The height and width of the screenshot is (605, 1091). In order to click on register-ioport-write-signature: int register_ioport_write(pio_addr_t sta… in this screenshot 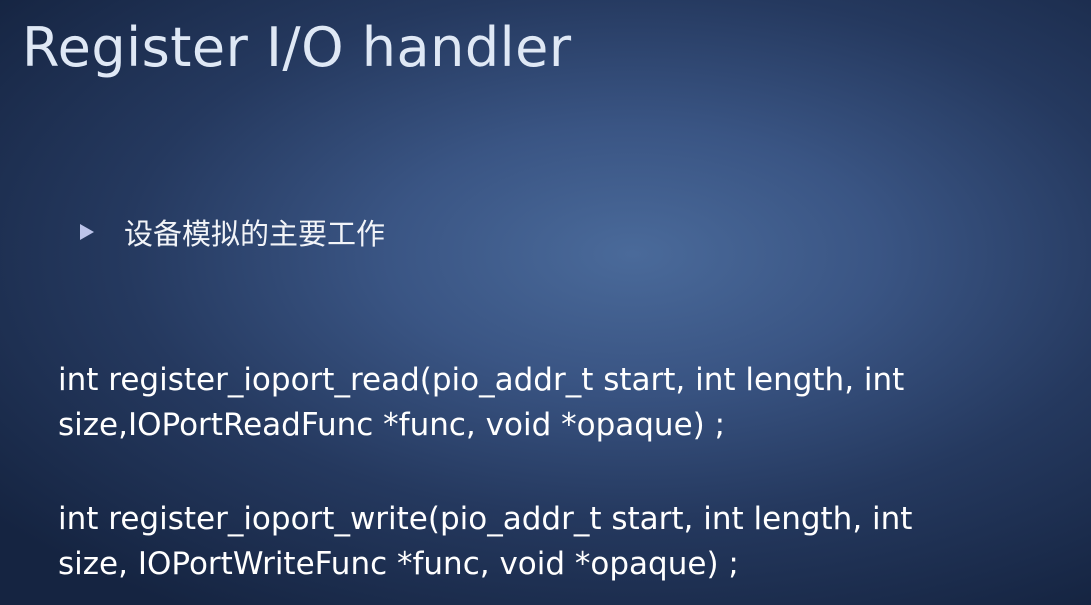, I will do `click(568, 542)`.